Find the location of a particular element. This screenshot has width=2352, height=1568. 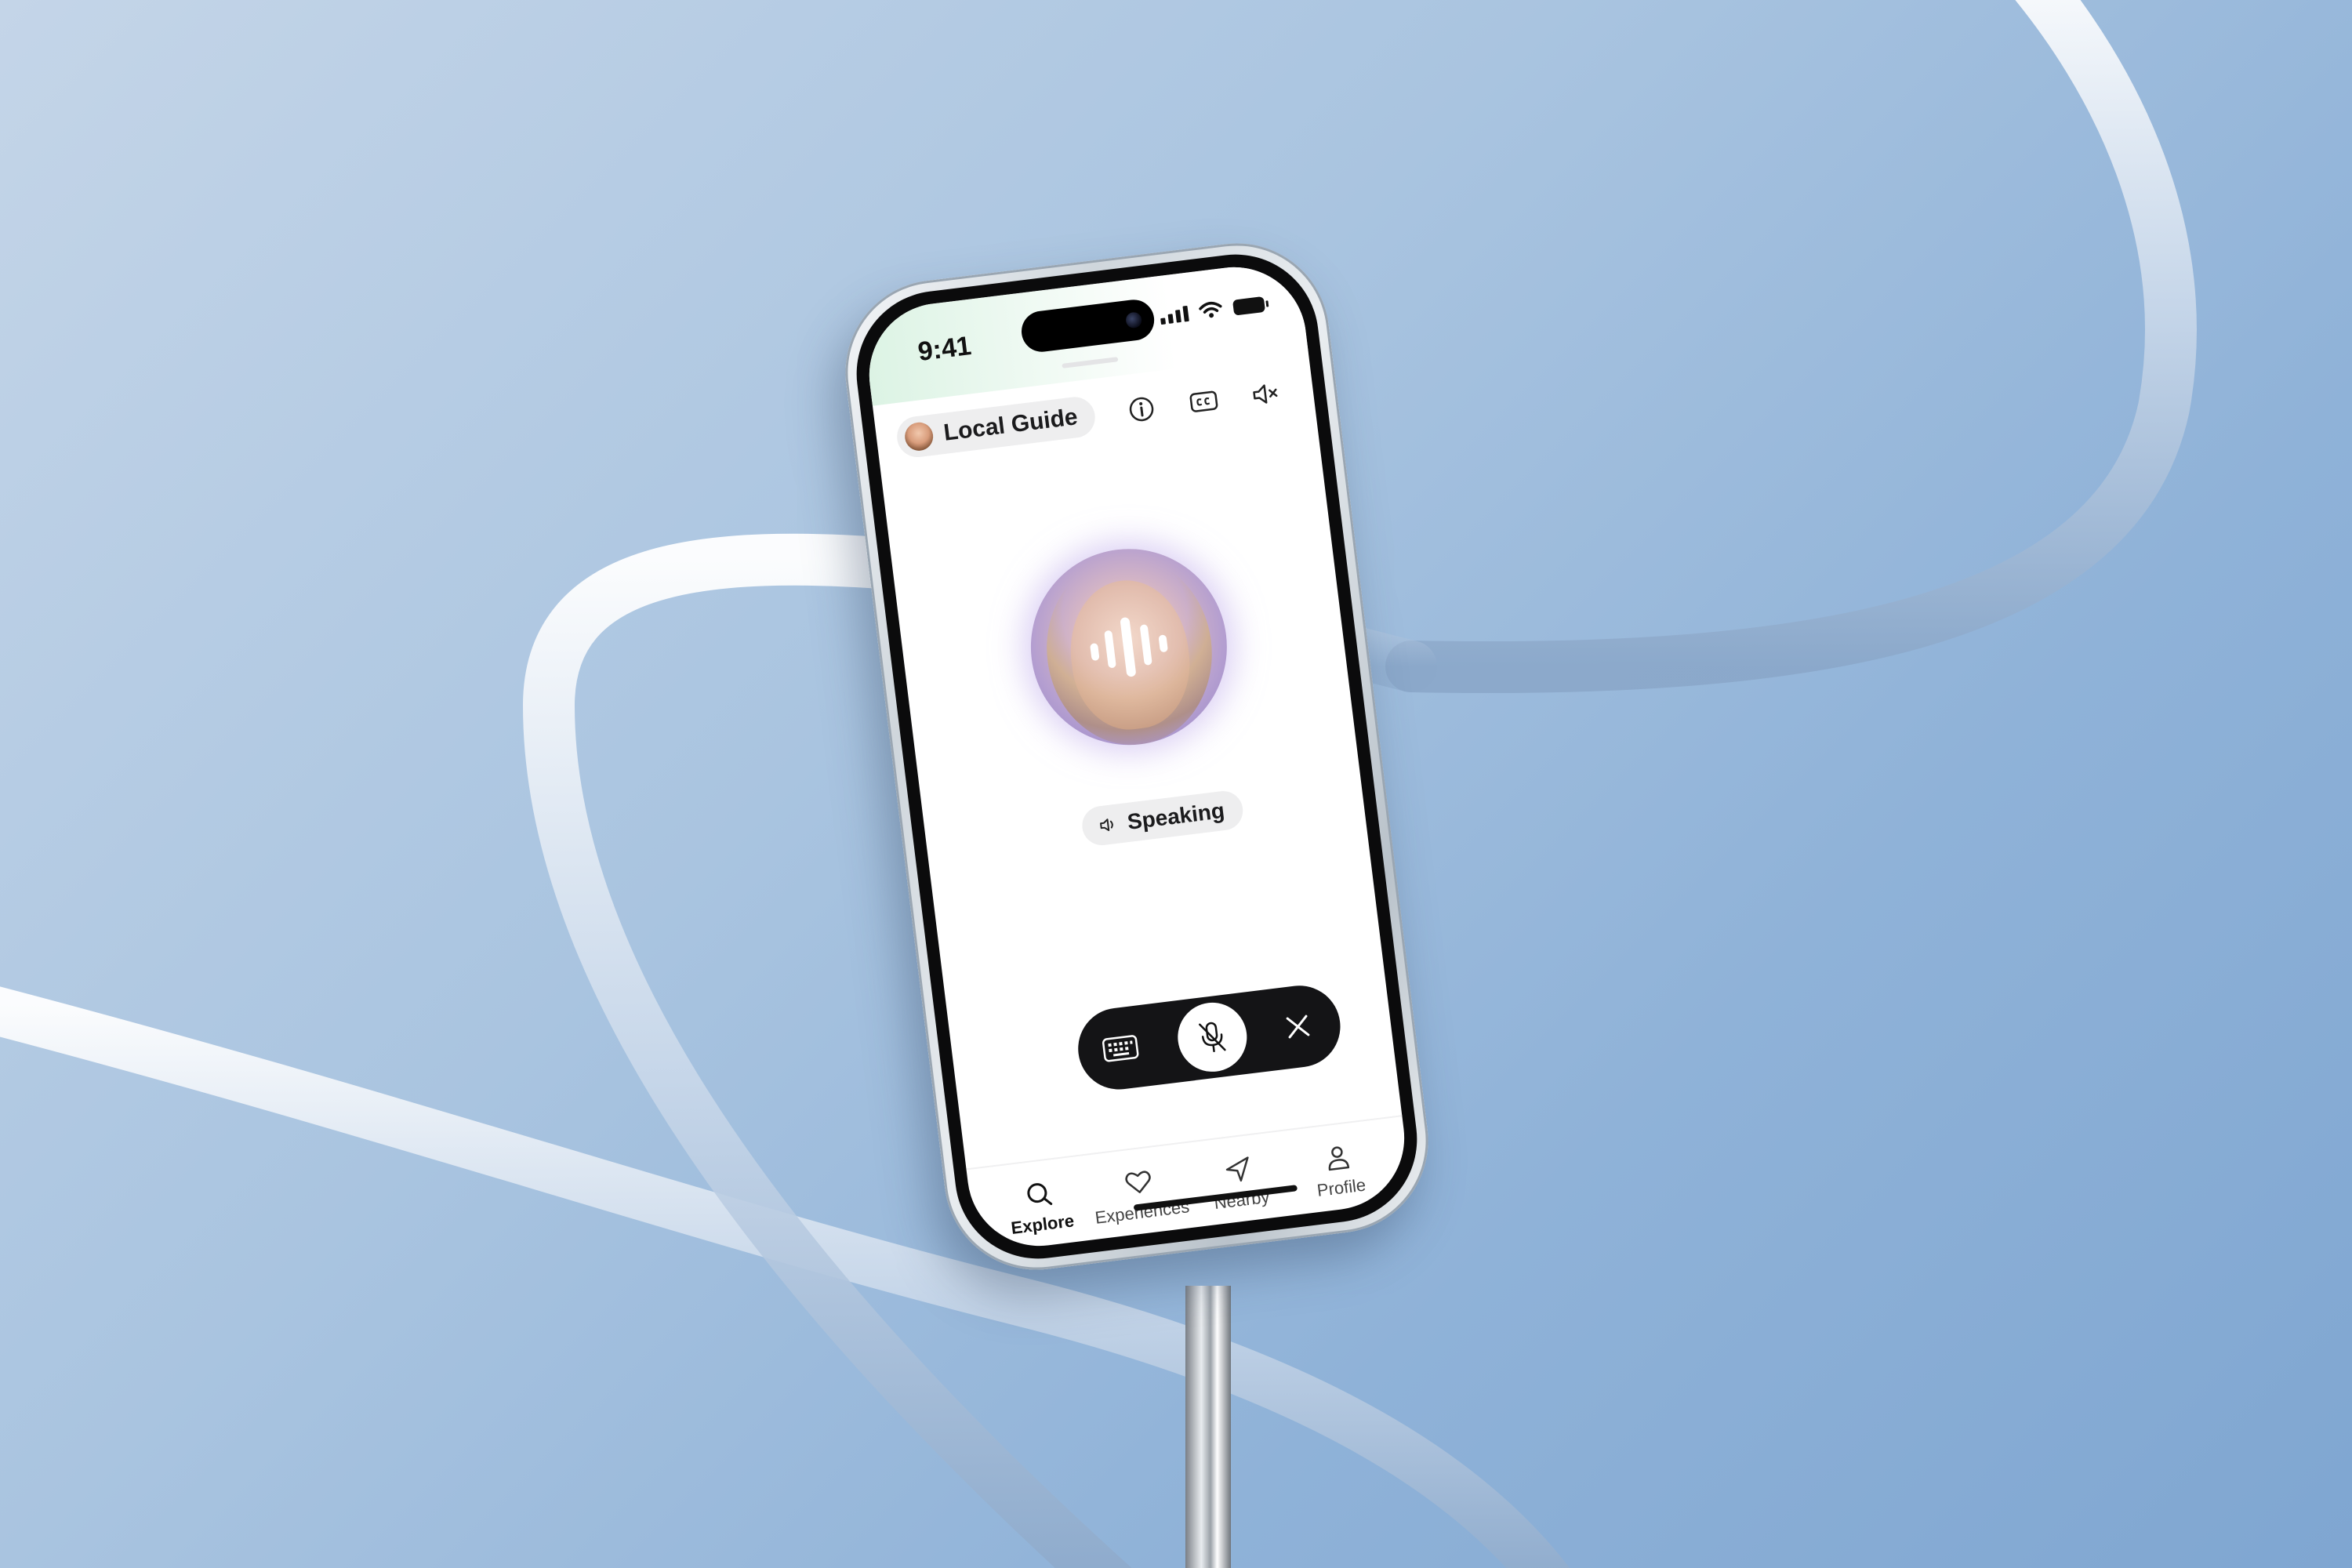

voice-control-bar is located at coordinates (1209, 1037).